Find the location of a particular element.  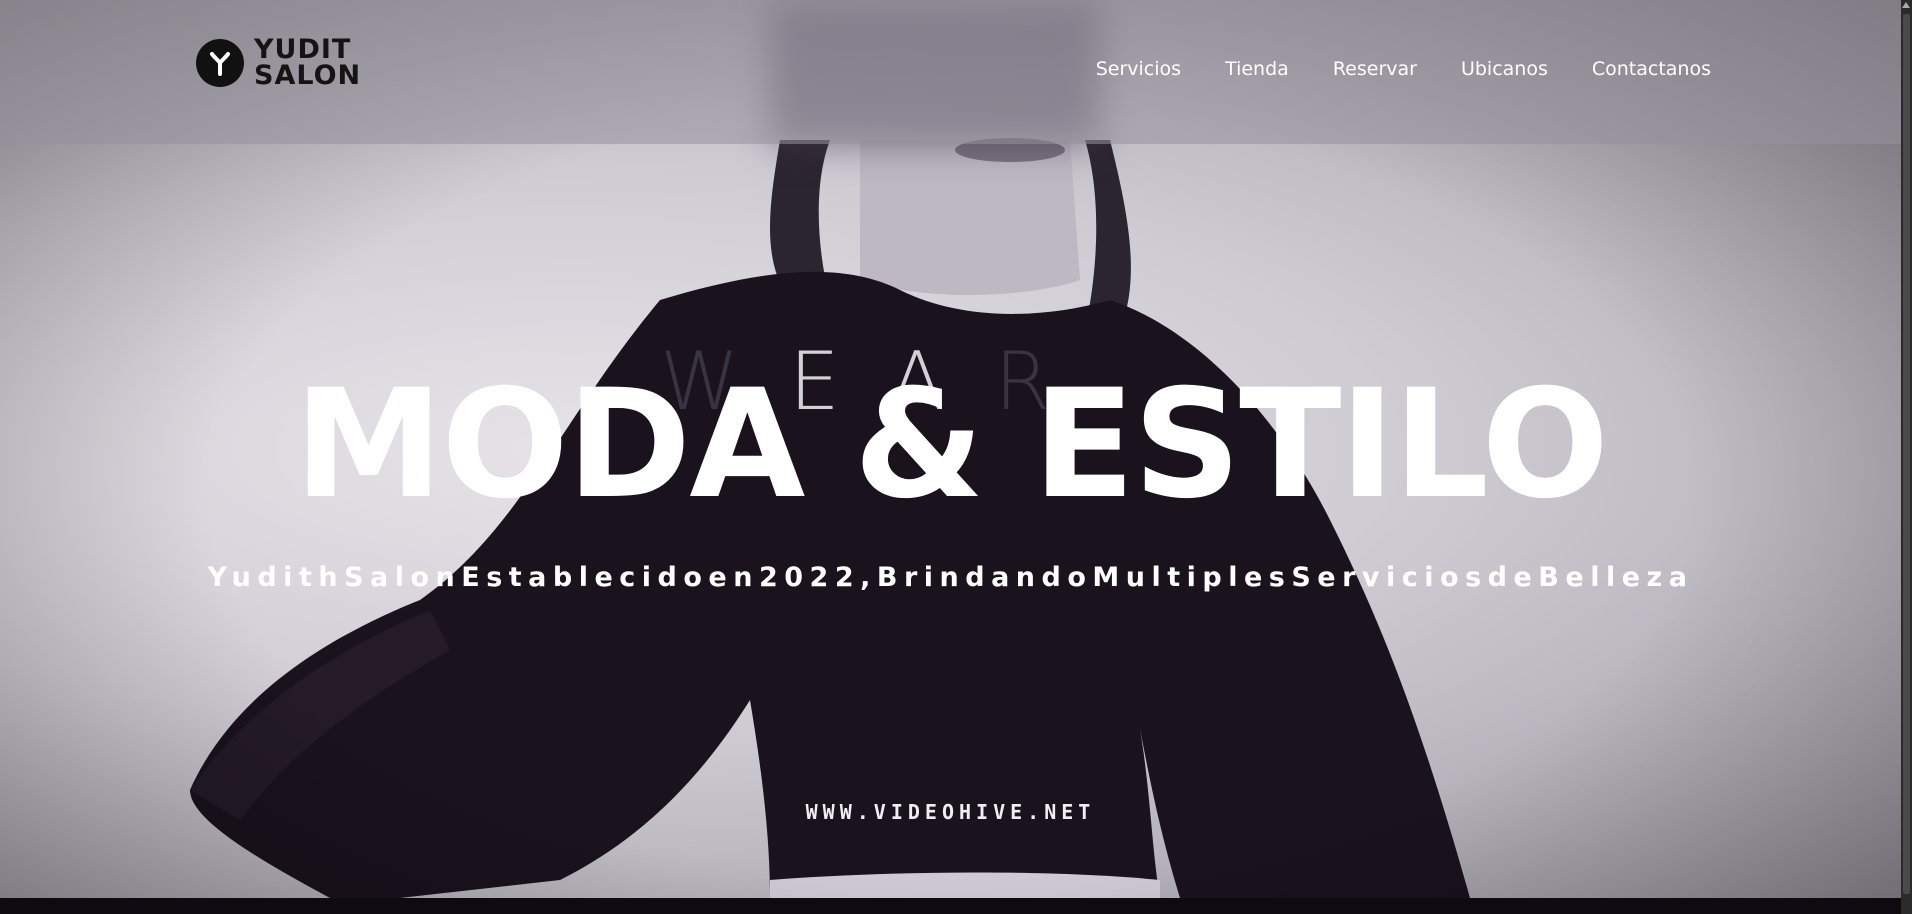

nav-item-tienda: Tienda is located at coordinates (1257, 69).